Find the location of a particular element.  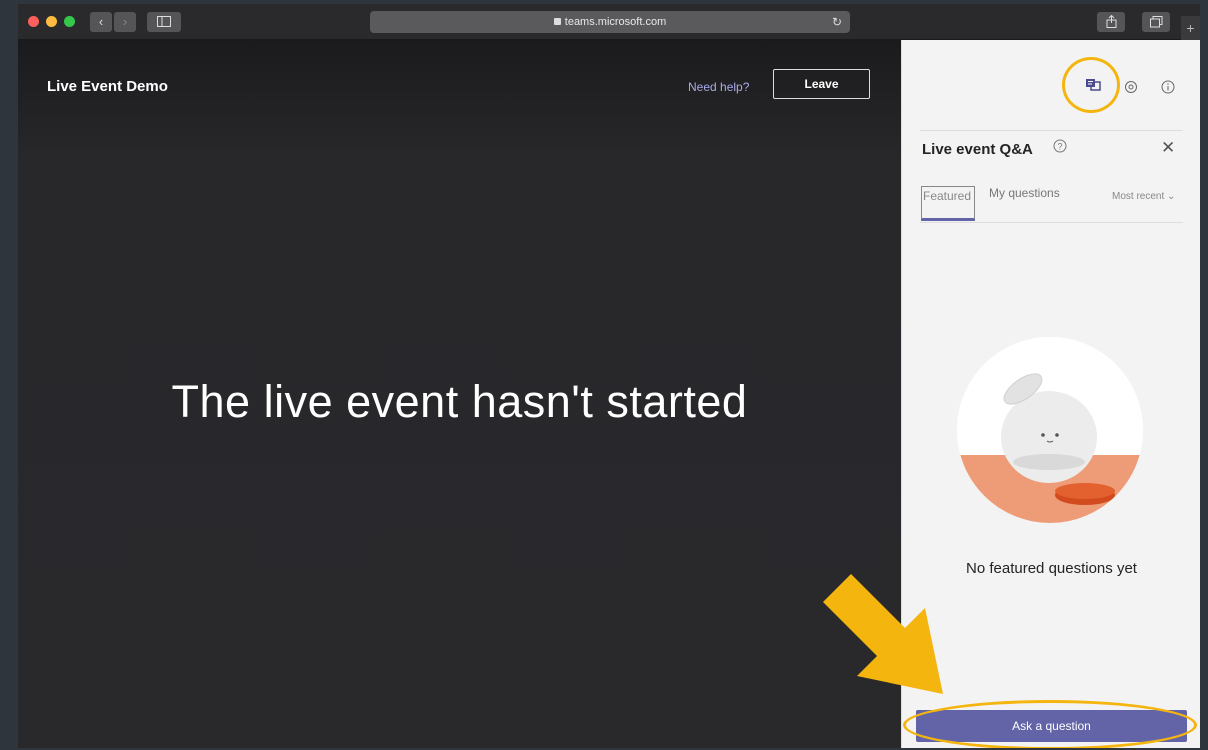

tabs-divider is located at coordinates (1051, 222).